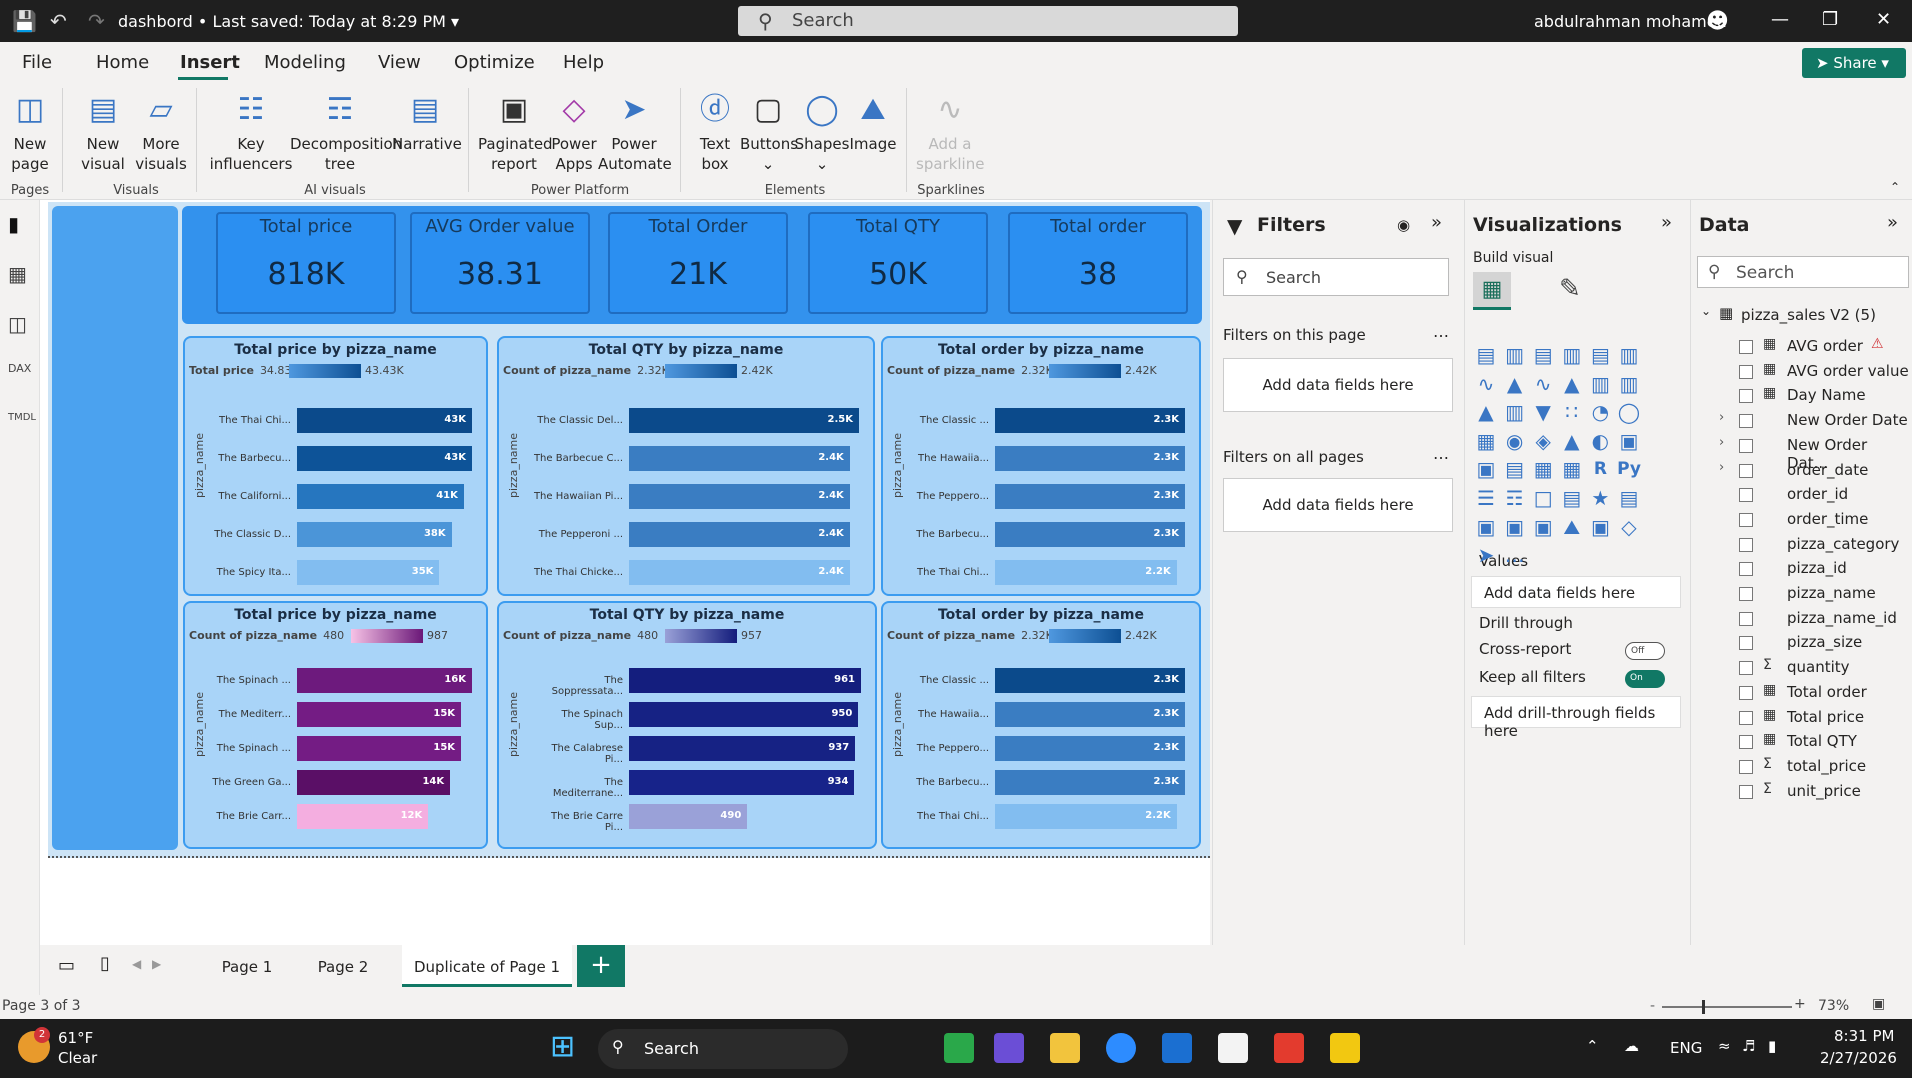 The image size is (1912, 1078). What do you see at coordinates (950, 132) in the screenshot?
I see `add-sparkline-button: ∿ Add a sparkline` at bounding box center [950, 132].